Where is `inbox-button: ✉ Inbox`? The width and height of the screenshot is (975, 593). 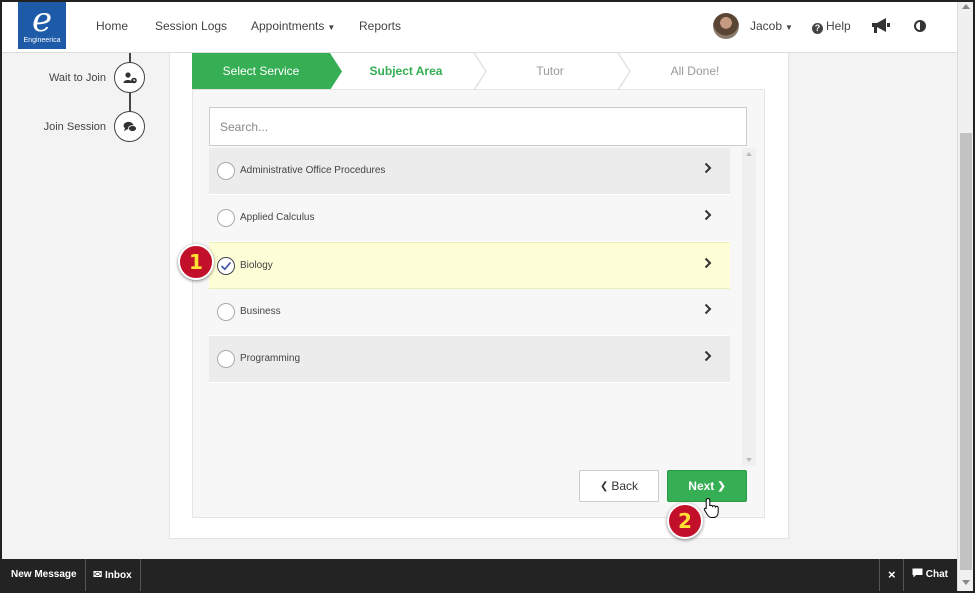 inbox-button: ✉ Inbox is located at coordinates (113, 575).